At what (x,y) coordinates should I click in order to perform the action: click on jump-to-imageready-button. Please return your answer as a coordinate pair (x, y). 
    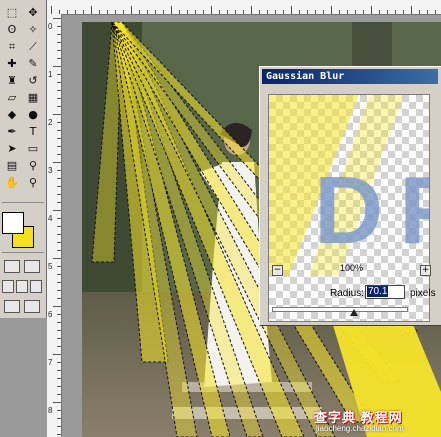
    Looking at the image, I should click on (12, 306).